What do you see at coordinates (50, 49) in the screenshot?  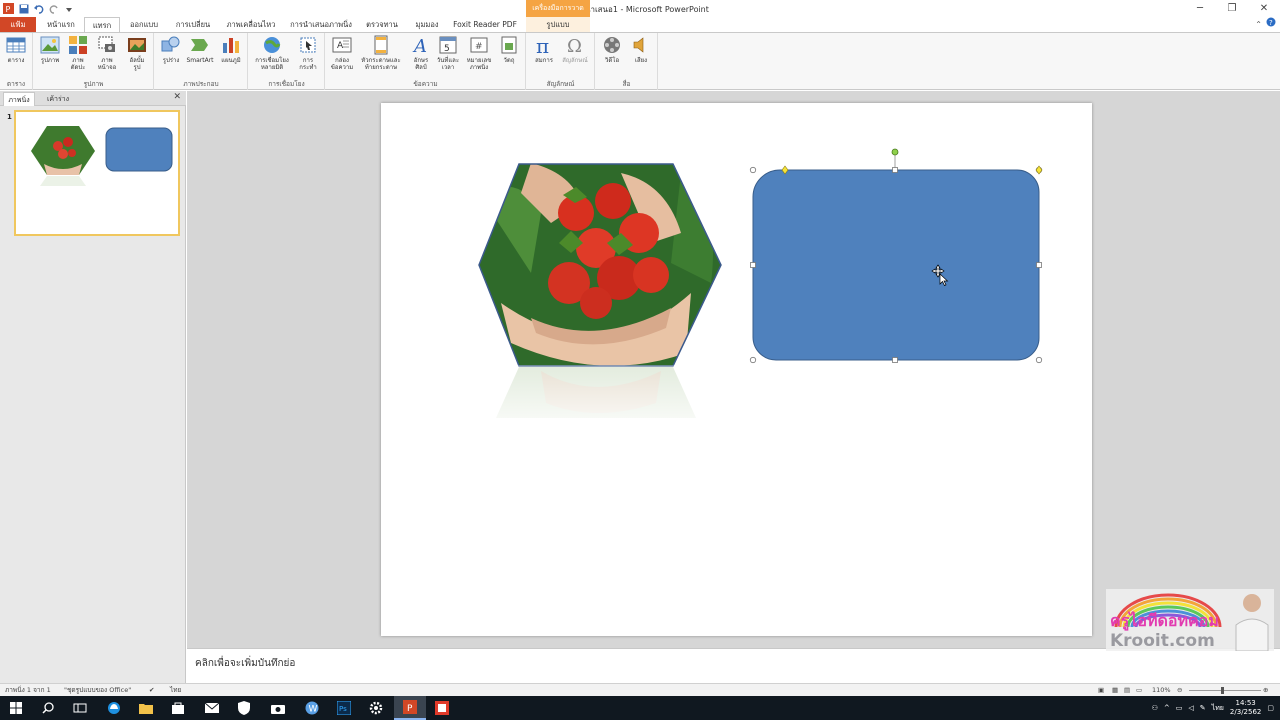 I see `picture-button: รูปภาพ` at bounding box center [50, 49].